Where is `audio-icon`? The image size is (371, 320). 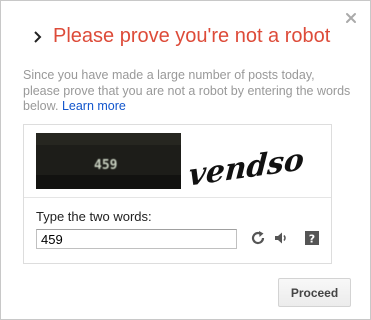
audio-icon is located at coordinates (281, 238).